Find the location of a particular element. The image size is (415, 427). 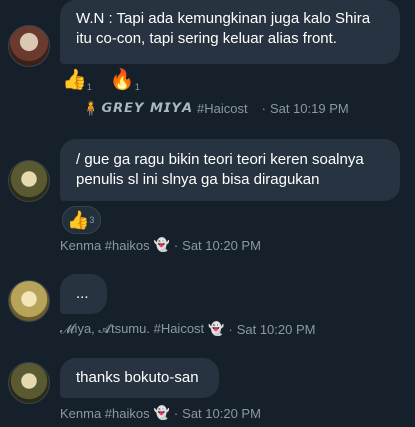

message-meta: 🧍 𝙂𝙍𝙀𝙔 𝙈𝙄𝙔𝘼 #Haicost · Sat 10:19 PM is located at coordinates (215, 108).